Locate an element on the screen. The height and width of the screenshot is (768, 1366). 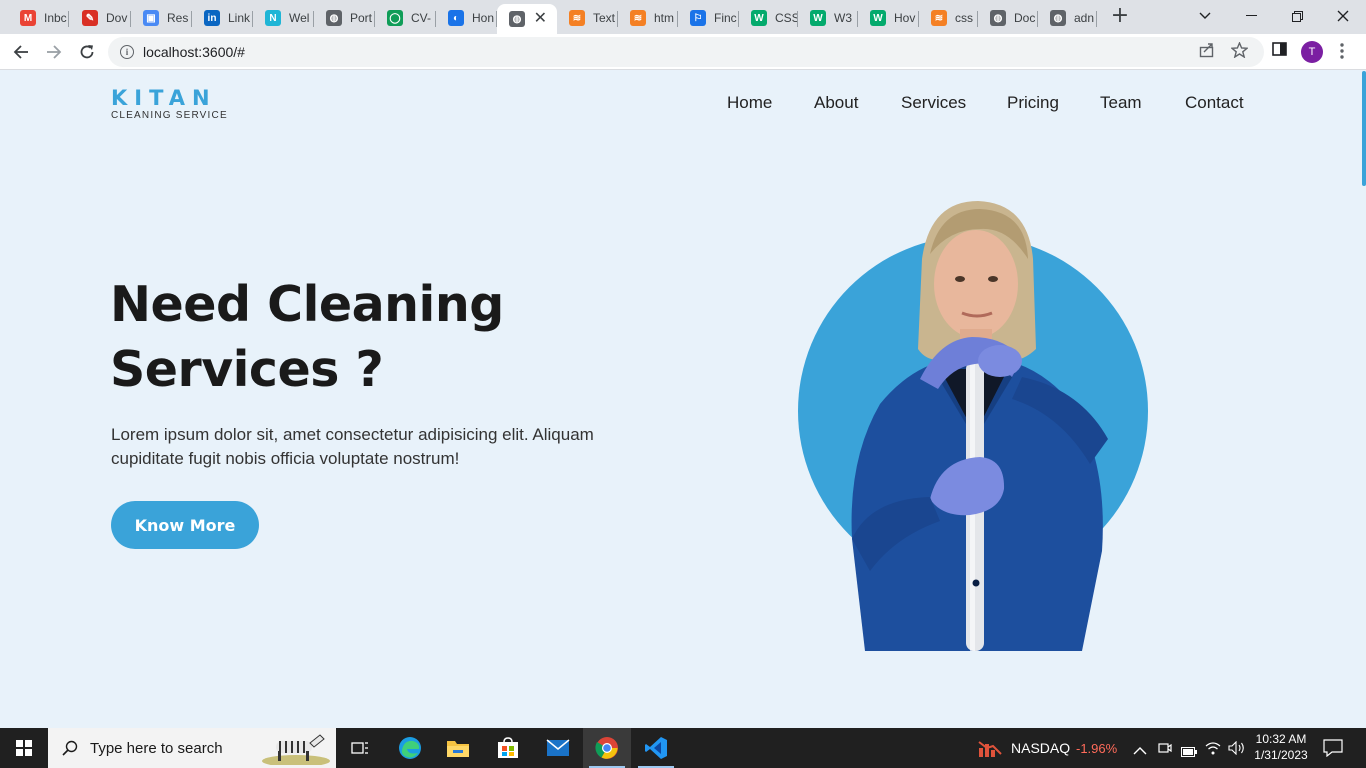
restore-button is located at coordinates (1297, 16).